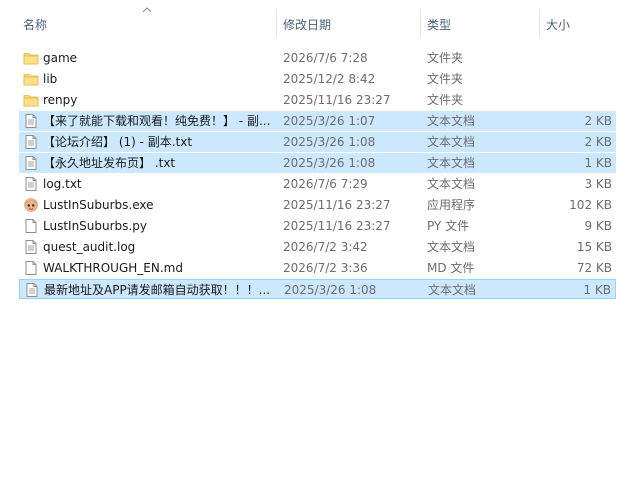 Image resolution: width=622 pixels, height=482 pixels. What do you see at coordinates (113, 268) in the screenshot?
I see `file-name: WALKTHROUGH_EN.md` at bounding box center [113, 268].